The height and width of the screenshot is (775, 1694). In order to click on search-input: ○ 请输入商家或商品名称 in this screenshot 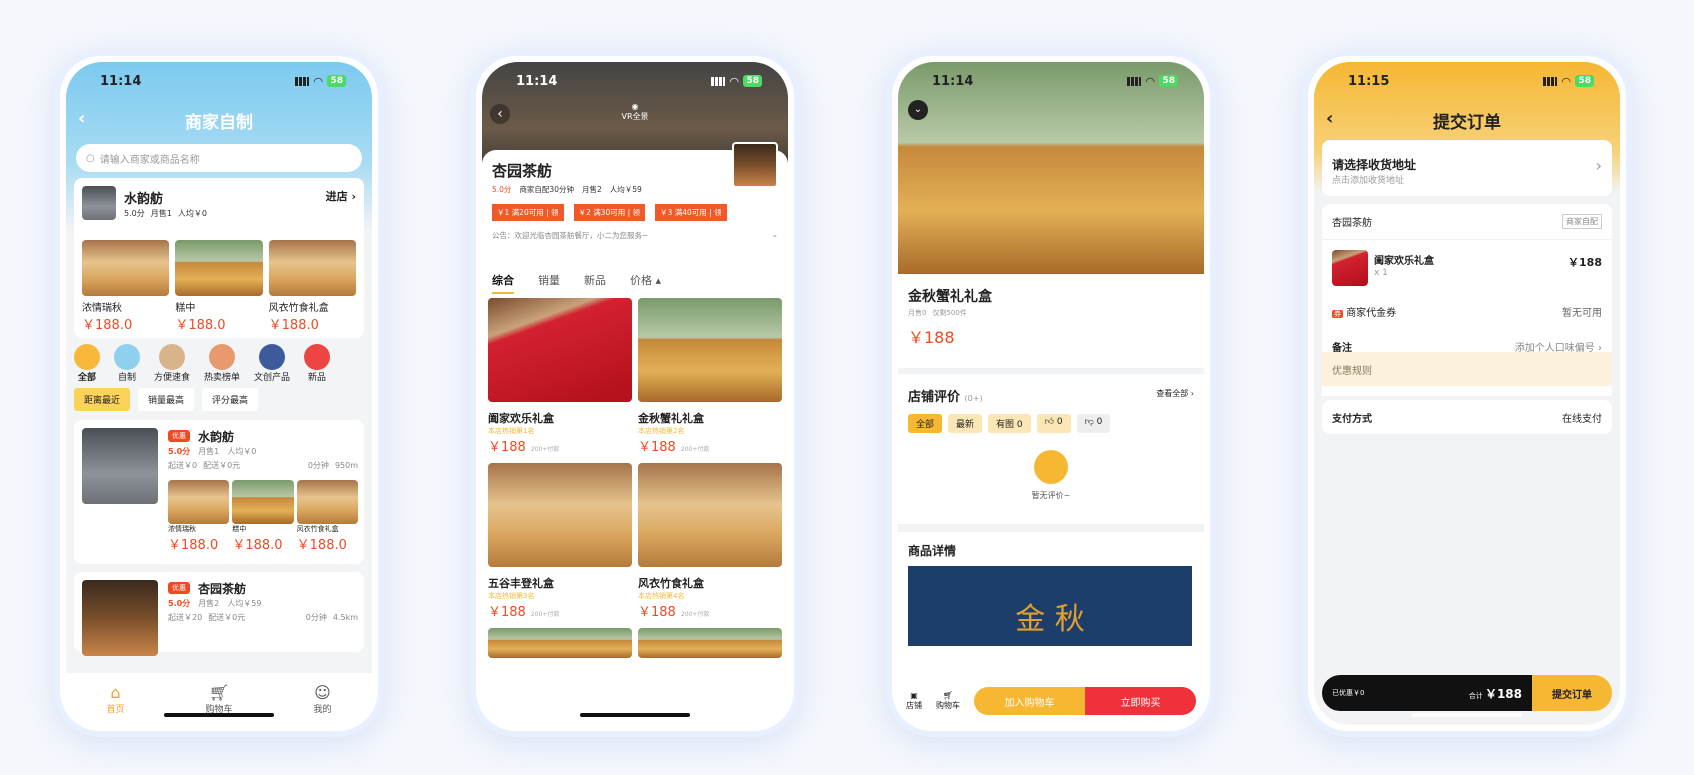, I will do `click(219, 158)`.